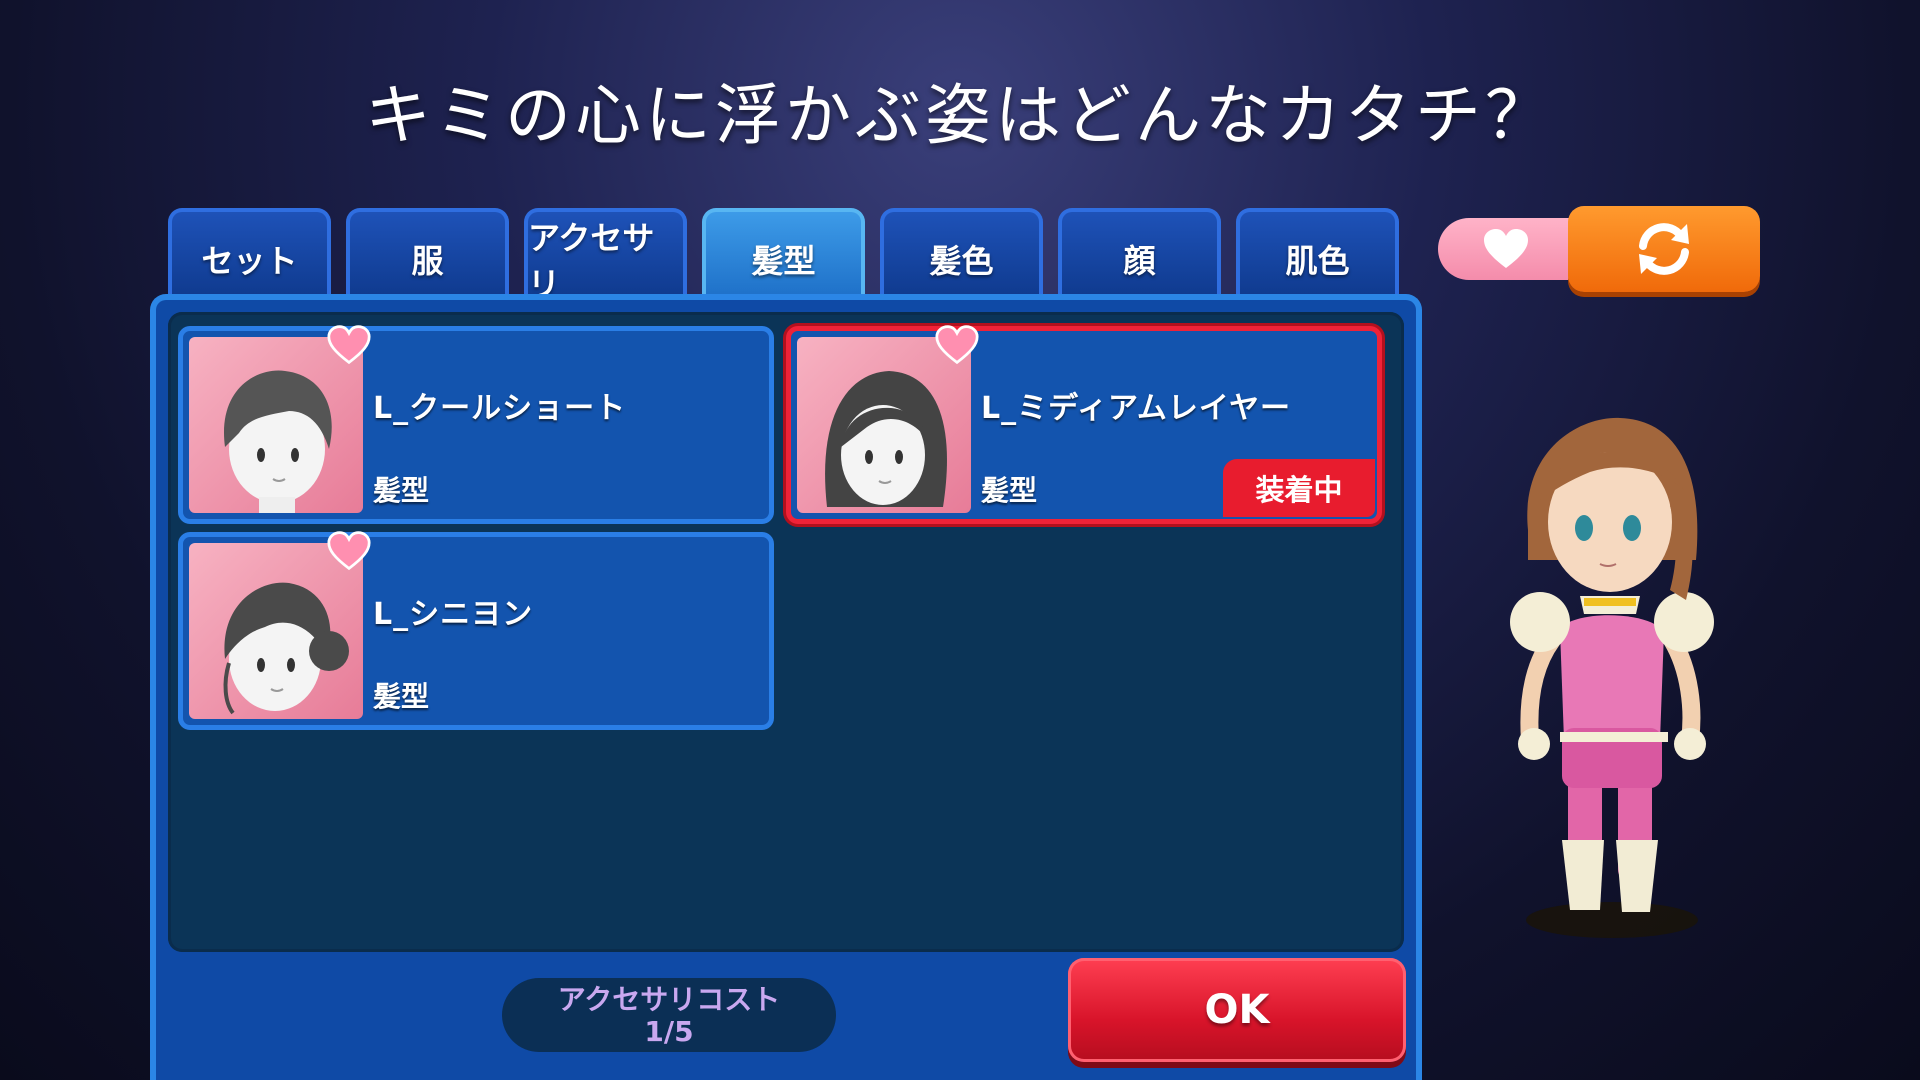 The image size is (1920, 1080). I want to click on list-item: L_クールショート 髪型, so click(476, 424).